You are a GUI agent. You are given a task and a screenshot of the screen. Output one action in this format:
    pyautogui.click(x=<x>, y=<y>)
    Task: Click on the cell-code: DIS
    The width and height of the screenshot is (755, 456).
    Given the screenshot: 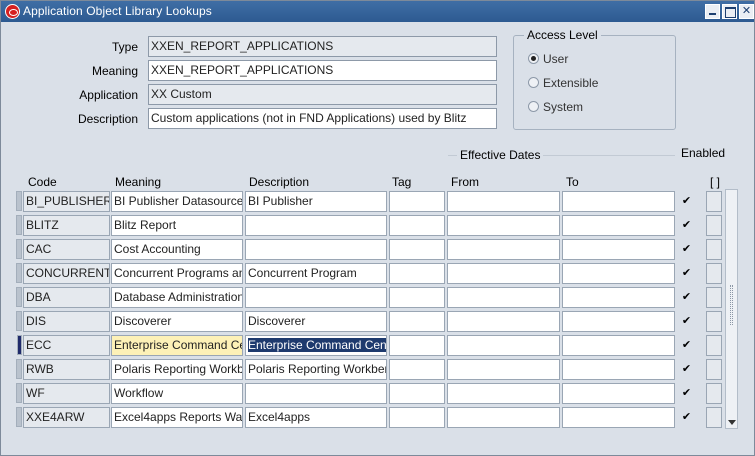 What is the action you would take?
    pyautogui.click(x=66, y=321)
    